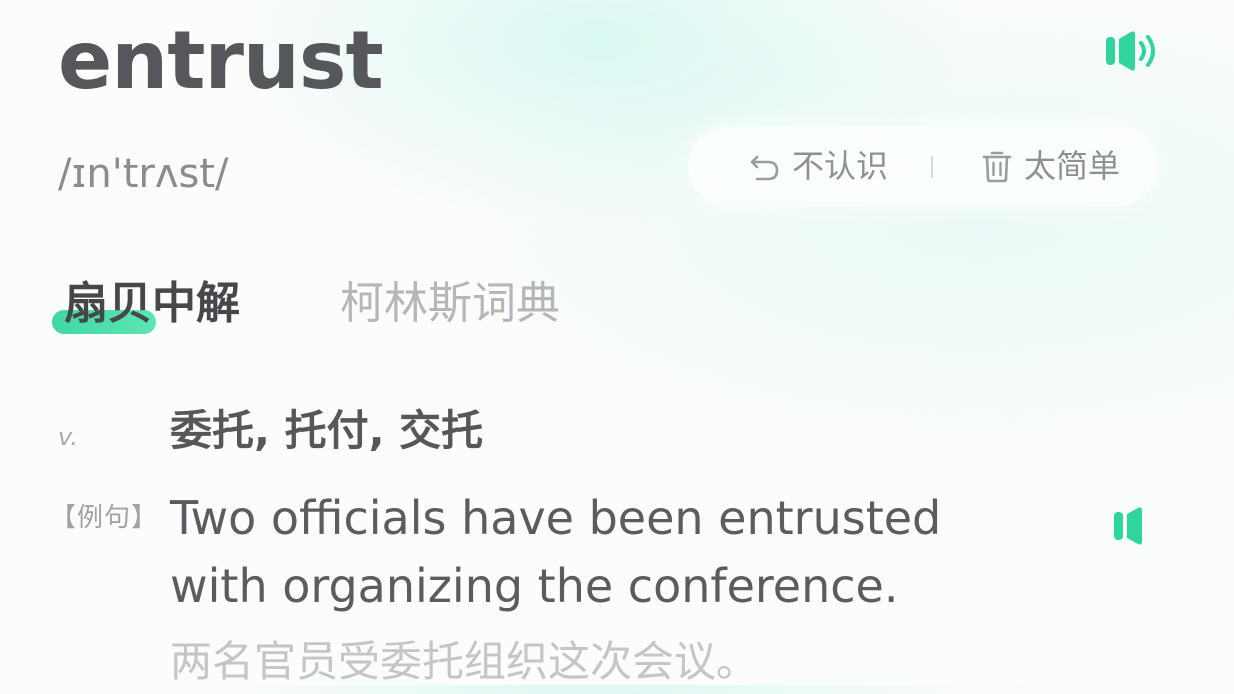 The image size is (1234, 694). What do you see at coordinates (327, 430) in the screenshot?
I see `definition: 委托, 托付, 交托` at bounding box center [327, 430].